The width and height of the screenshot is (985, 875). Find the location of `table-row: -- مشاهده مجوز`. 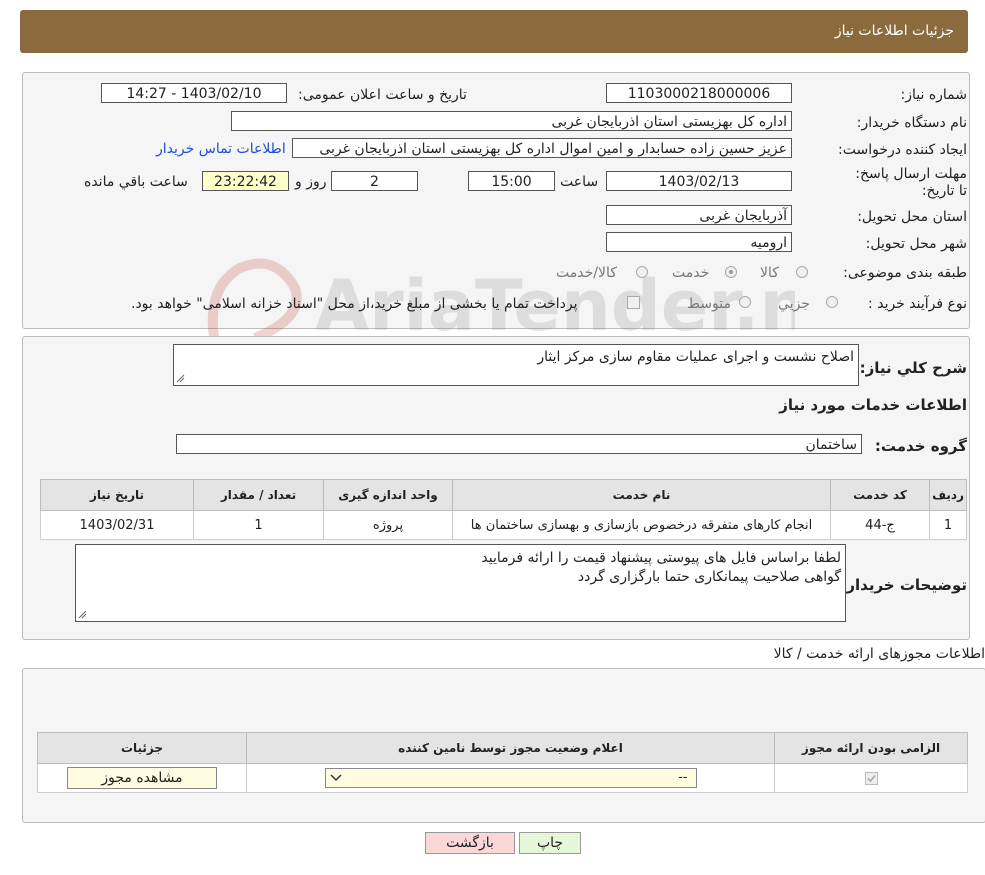

table-row: -- مشاهده مجوز is located at coordinates (502, 778).